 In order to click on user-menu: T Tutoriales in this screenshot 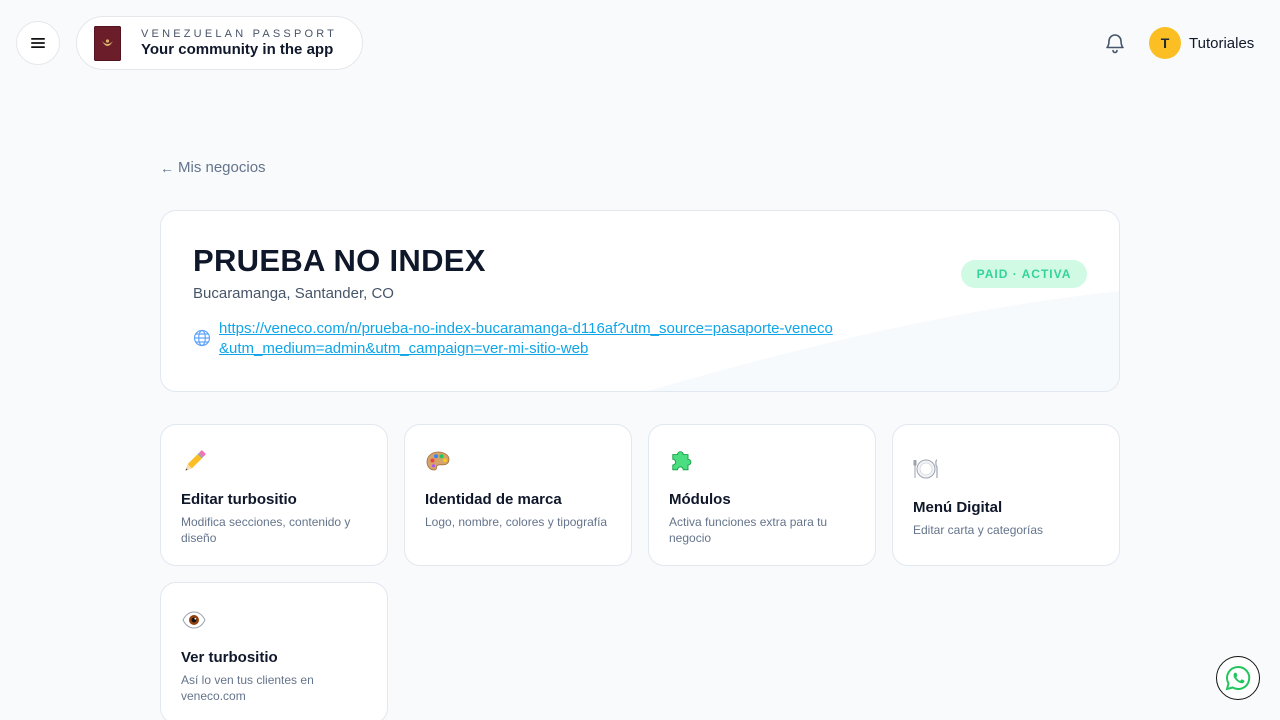, I will do `click(1201, 43)`.